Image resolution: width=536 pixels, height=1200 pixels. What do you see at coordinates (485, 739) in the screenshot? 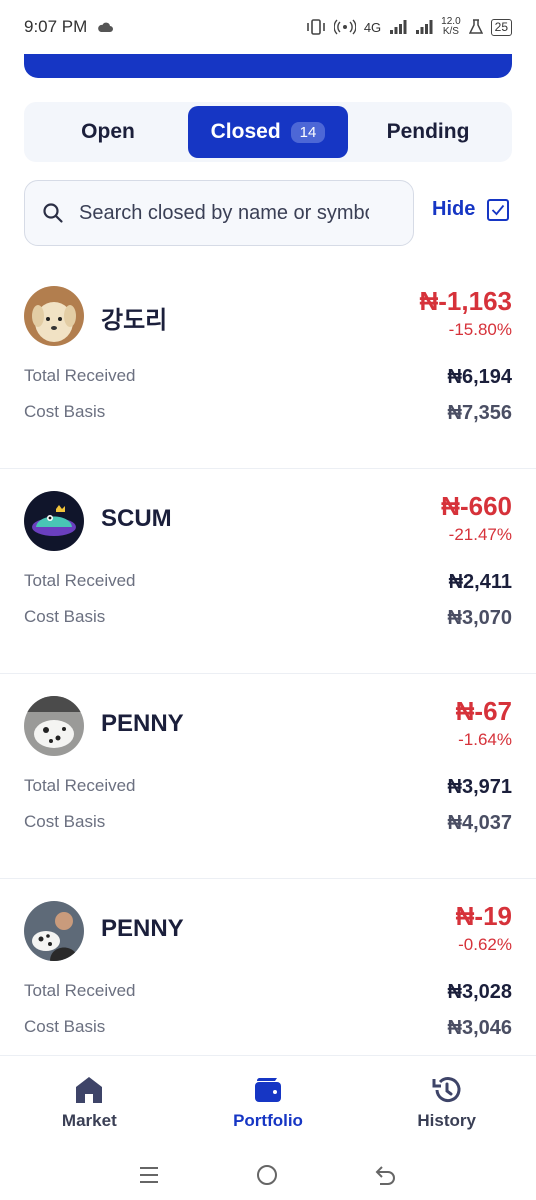
I see `position-pnl-percent: -1.64%` at bounding box center [485, 739].